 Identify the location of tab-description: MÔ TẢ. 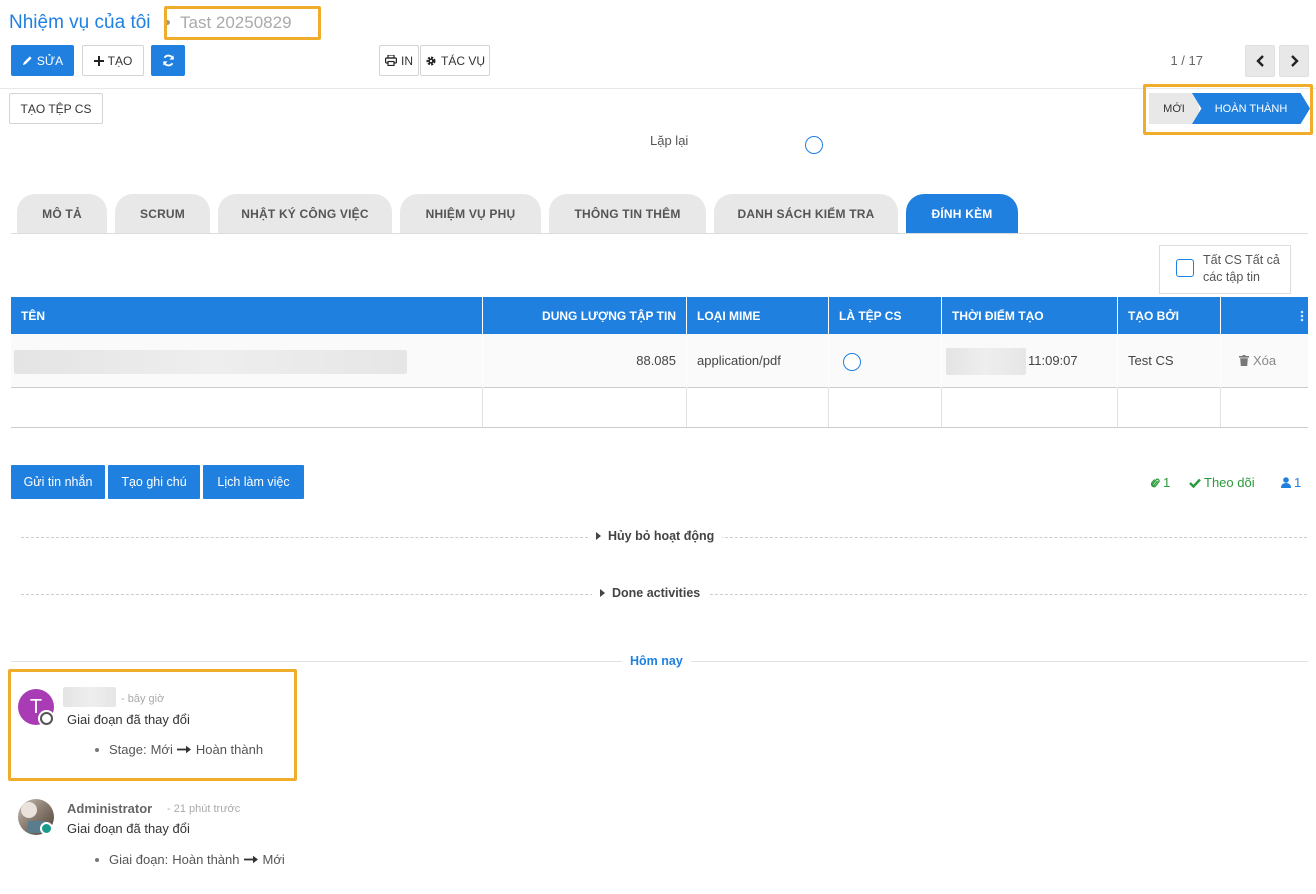
(62, 213).